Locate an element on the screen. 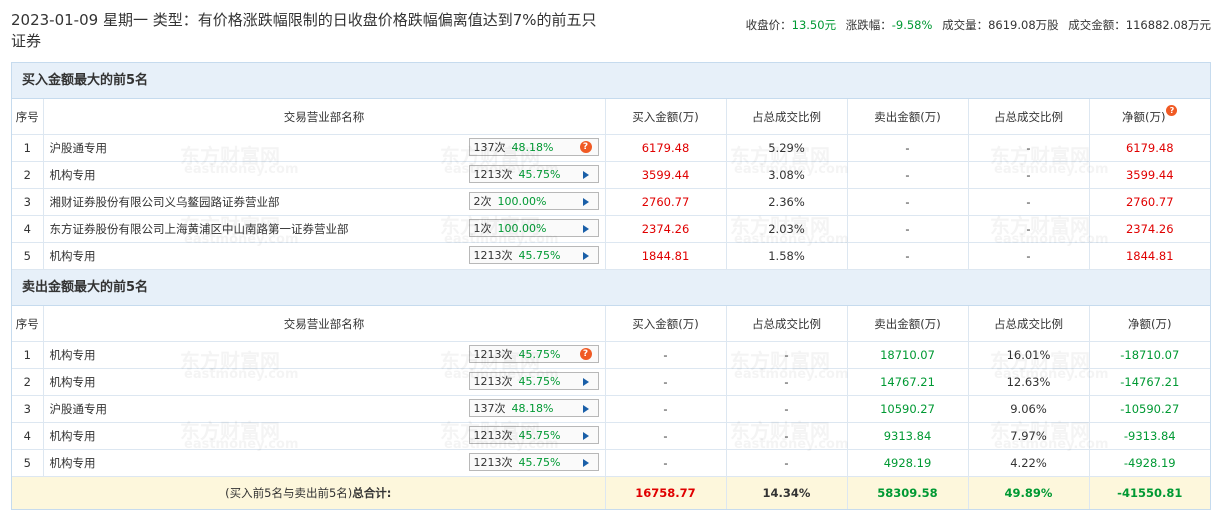 The width and height of the screenshot is (1220, 522). row-index: 4 is located at coordinates (28, 229).